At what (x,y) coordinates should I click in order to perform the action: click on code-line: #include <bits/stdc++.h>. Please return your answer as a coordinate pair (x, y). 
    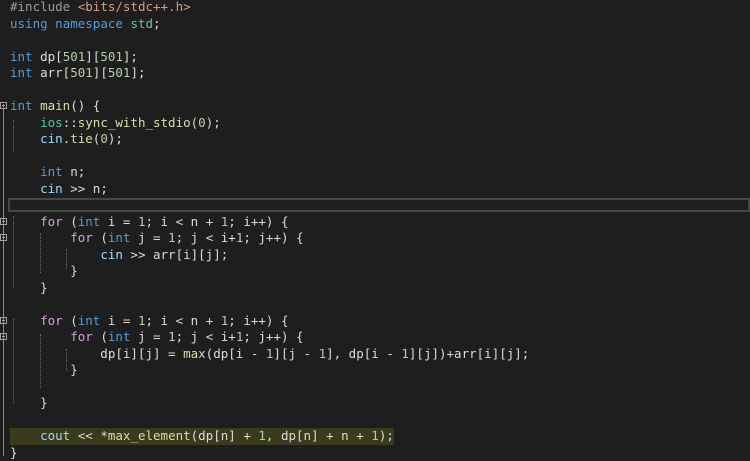
    Looking at the image, I should click on (375, 8).